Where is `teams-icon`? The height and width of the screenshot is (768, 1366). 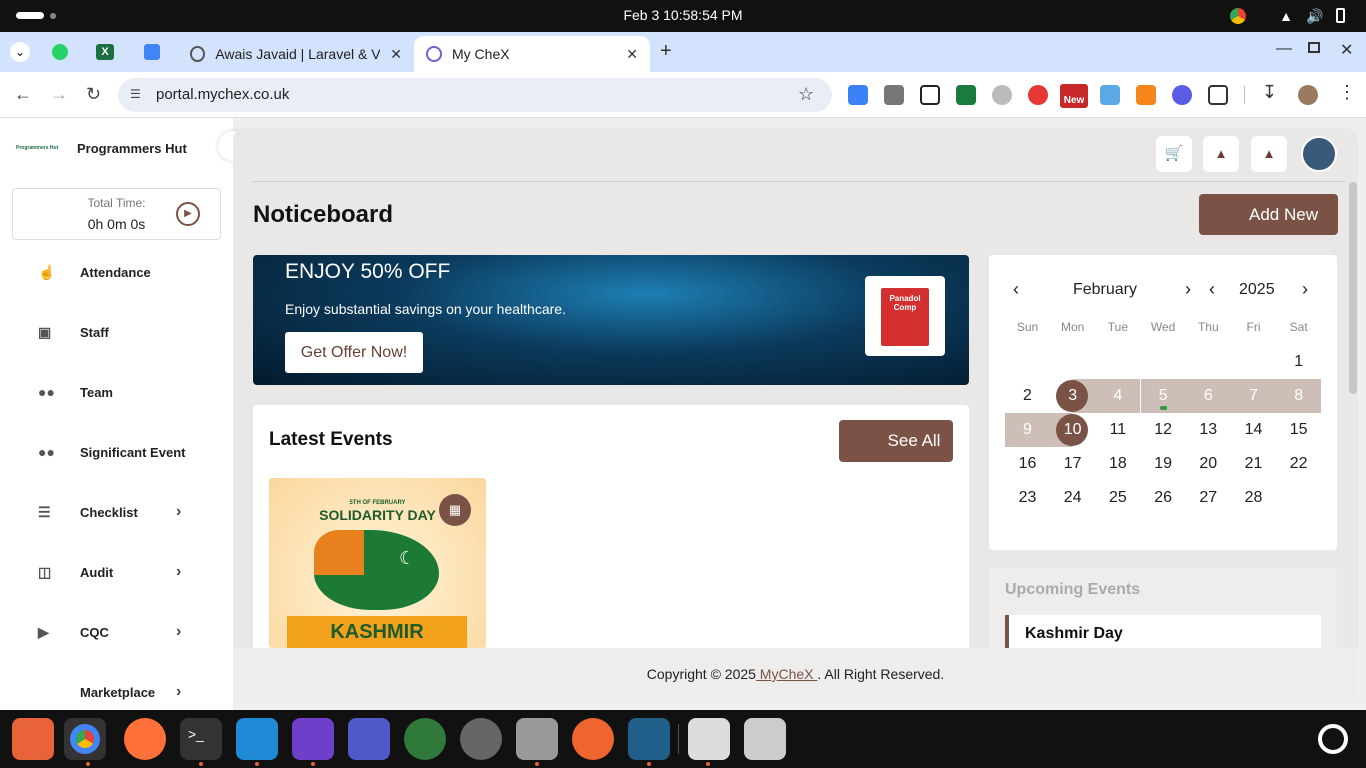 teams-icon is located at coordinates (369, 739).